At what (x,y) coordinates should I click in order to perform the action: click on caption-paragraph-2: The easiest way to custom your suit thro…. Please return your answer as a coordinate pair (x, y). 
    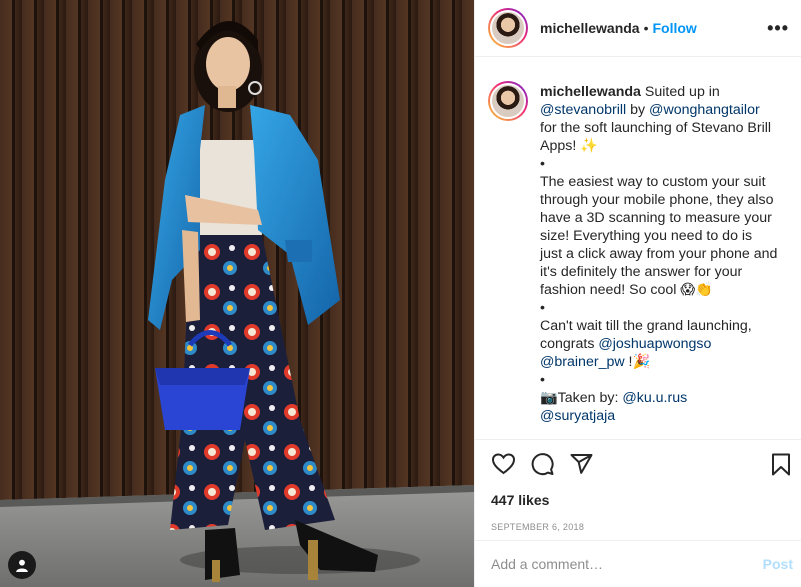
    Looking at the image, I should click on (659, 236).